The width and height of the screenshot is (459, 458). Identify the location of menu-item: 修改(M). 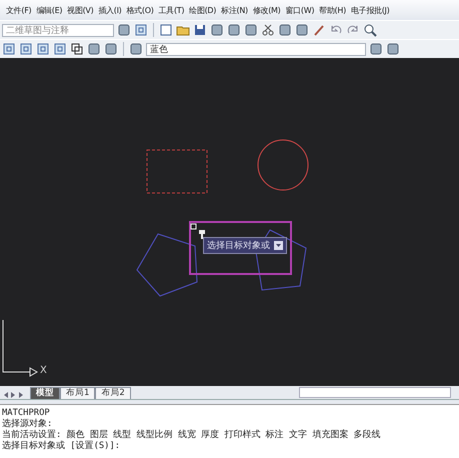
(266, 10).